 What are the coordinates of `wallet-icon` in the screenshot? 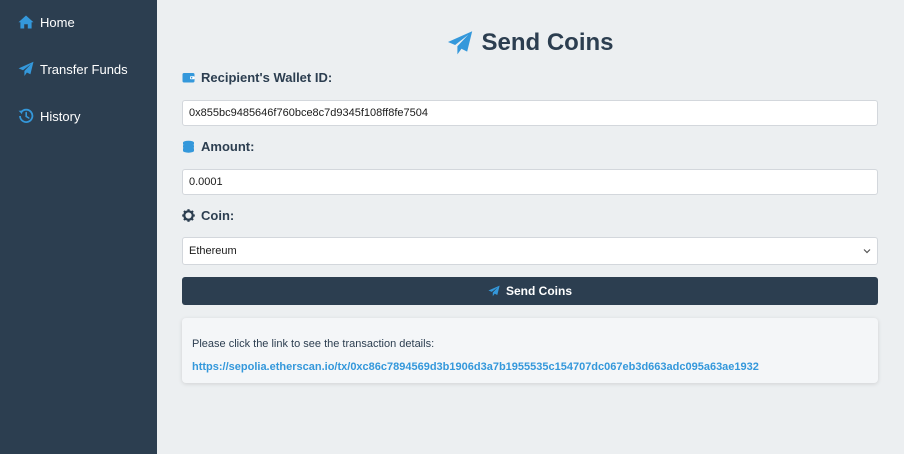 It's located at (188, 77).